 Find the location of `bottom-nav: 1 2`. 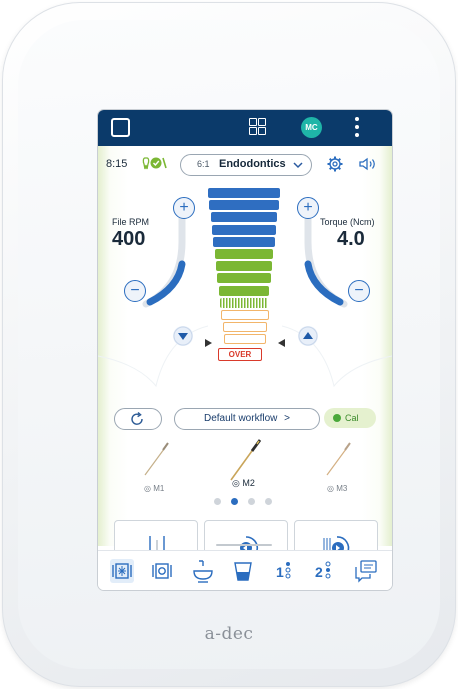

bottom-nav: 1 2 is located at coordinates (245, 570).